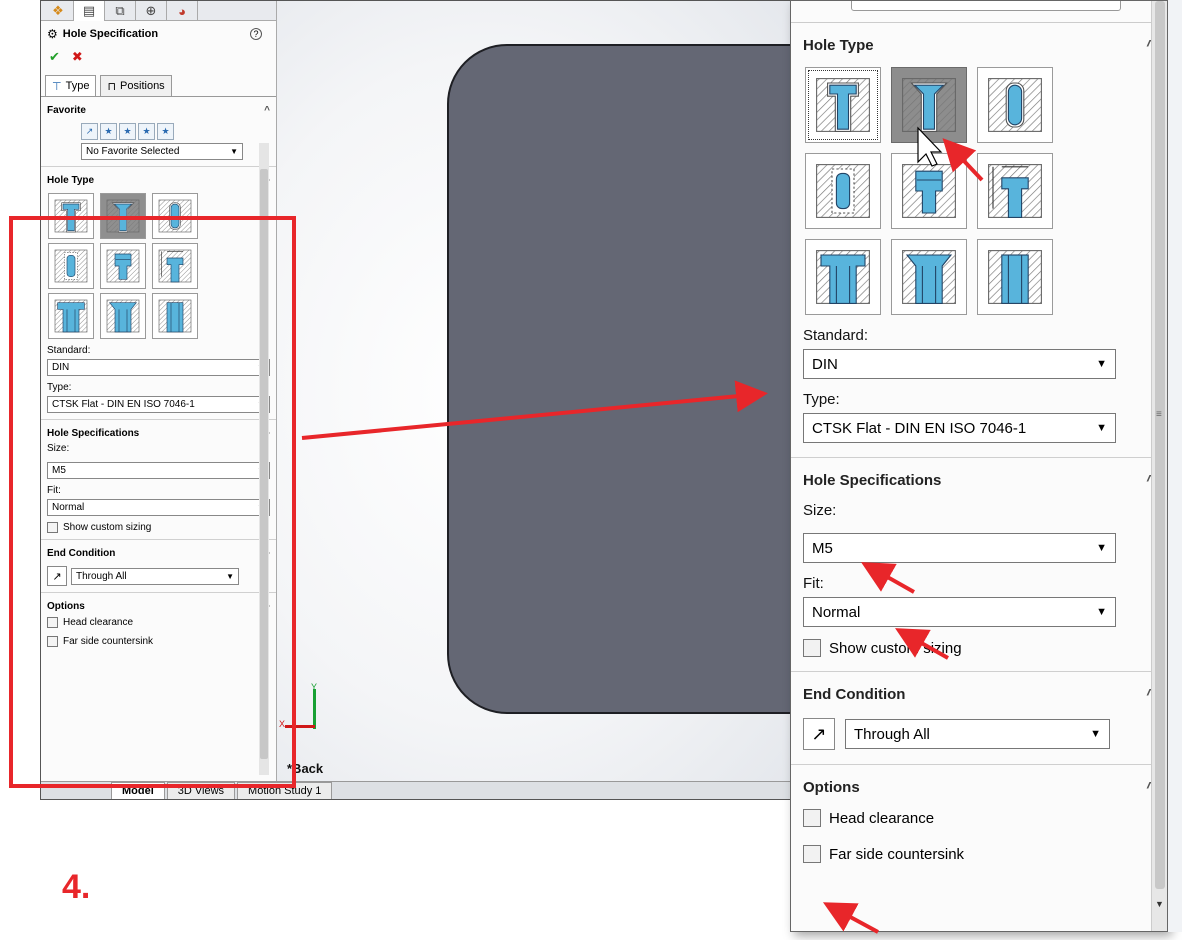  I want to click on help-icon: ?, so click(256, 34).